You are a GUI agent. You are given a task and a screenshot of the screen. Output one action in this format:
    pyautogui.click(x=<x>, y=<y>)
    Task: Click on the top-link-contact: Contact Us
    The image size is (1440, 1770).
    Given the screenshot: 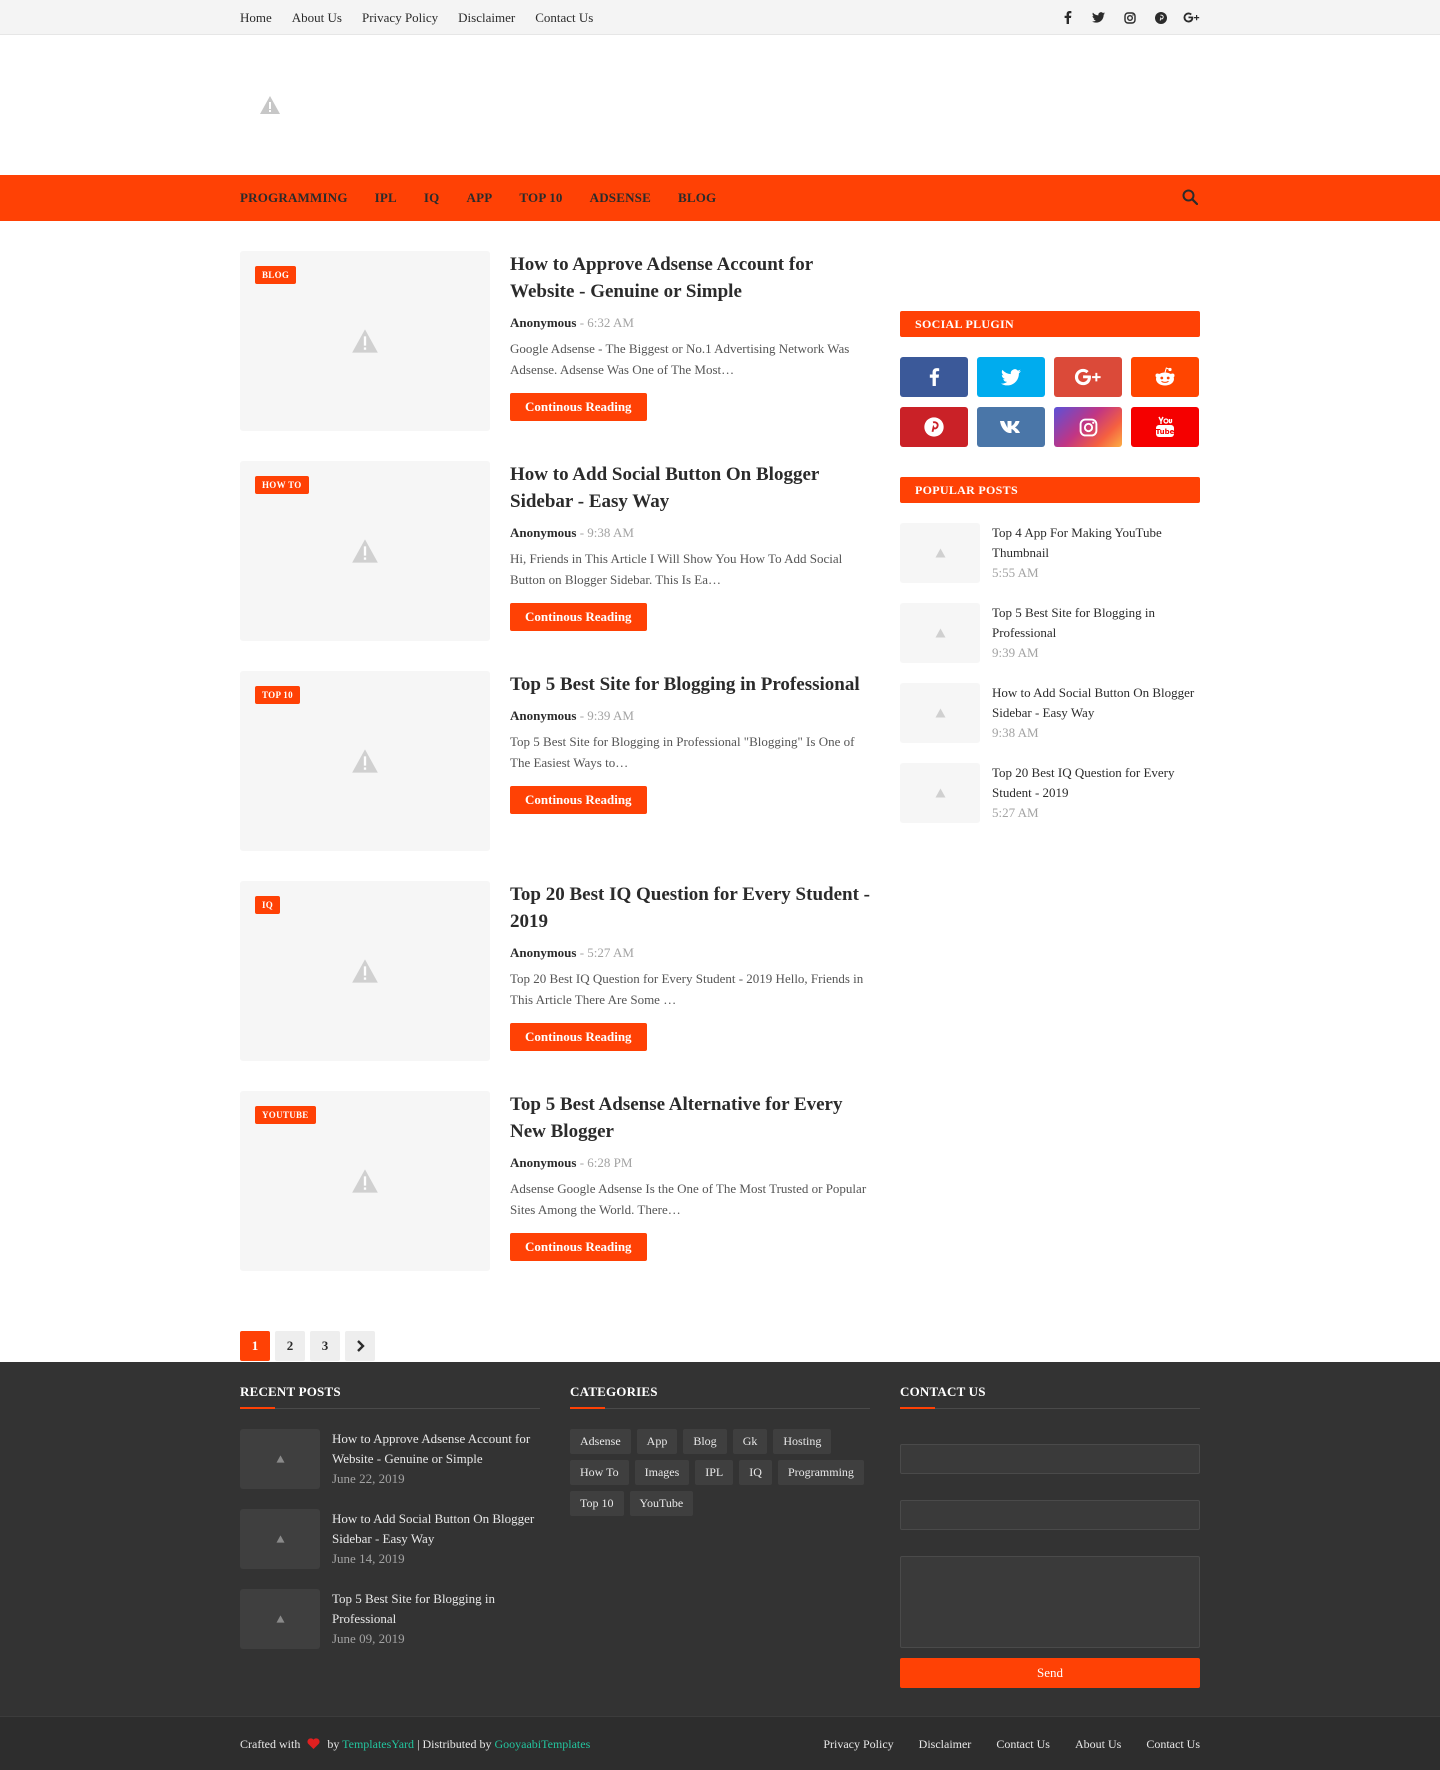 What is the action you would take?
    pyautogui.click(x=564, y=18)
    